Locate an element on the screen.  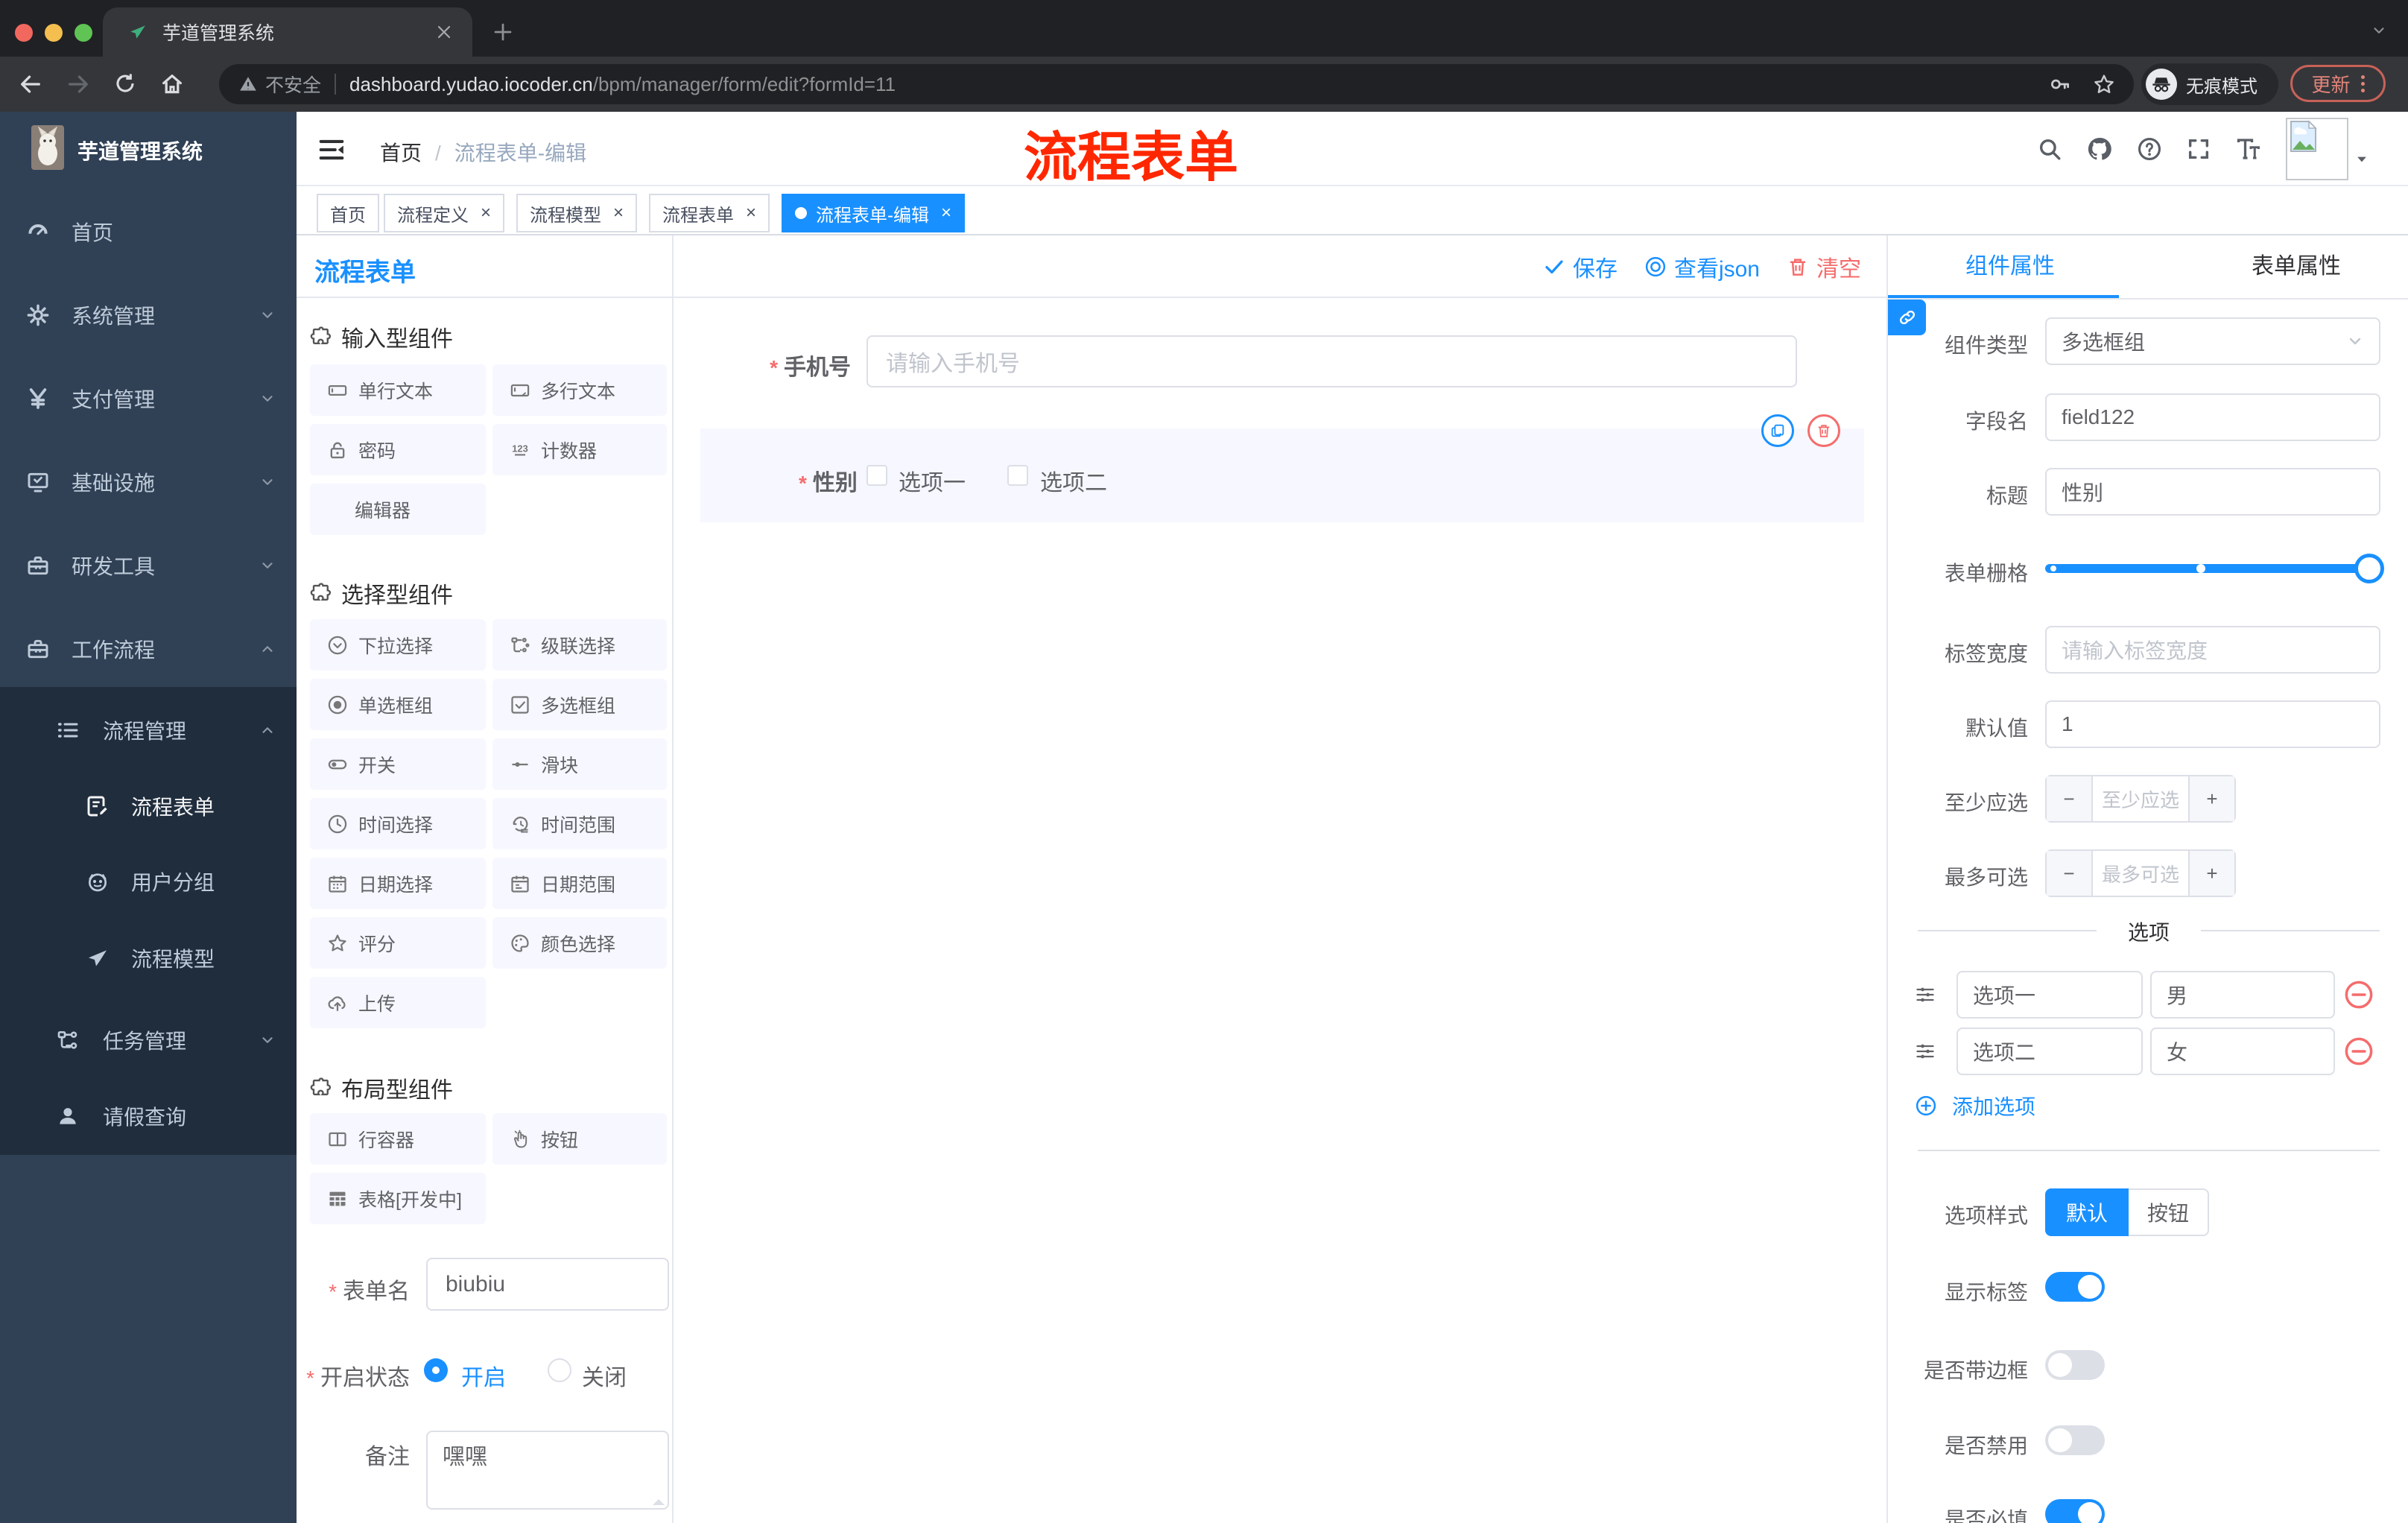
tag-首页: 首页 is located at coordinates (348, 213).